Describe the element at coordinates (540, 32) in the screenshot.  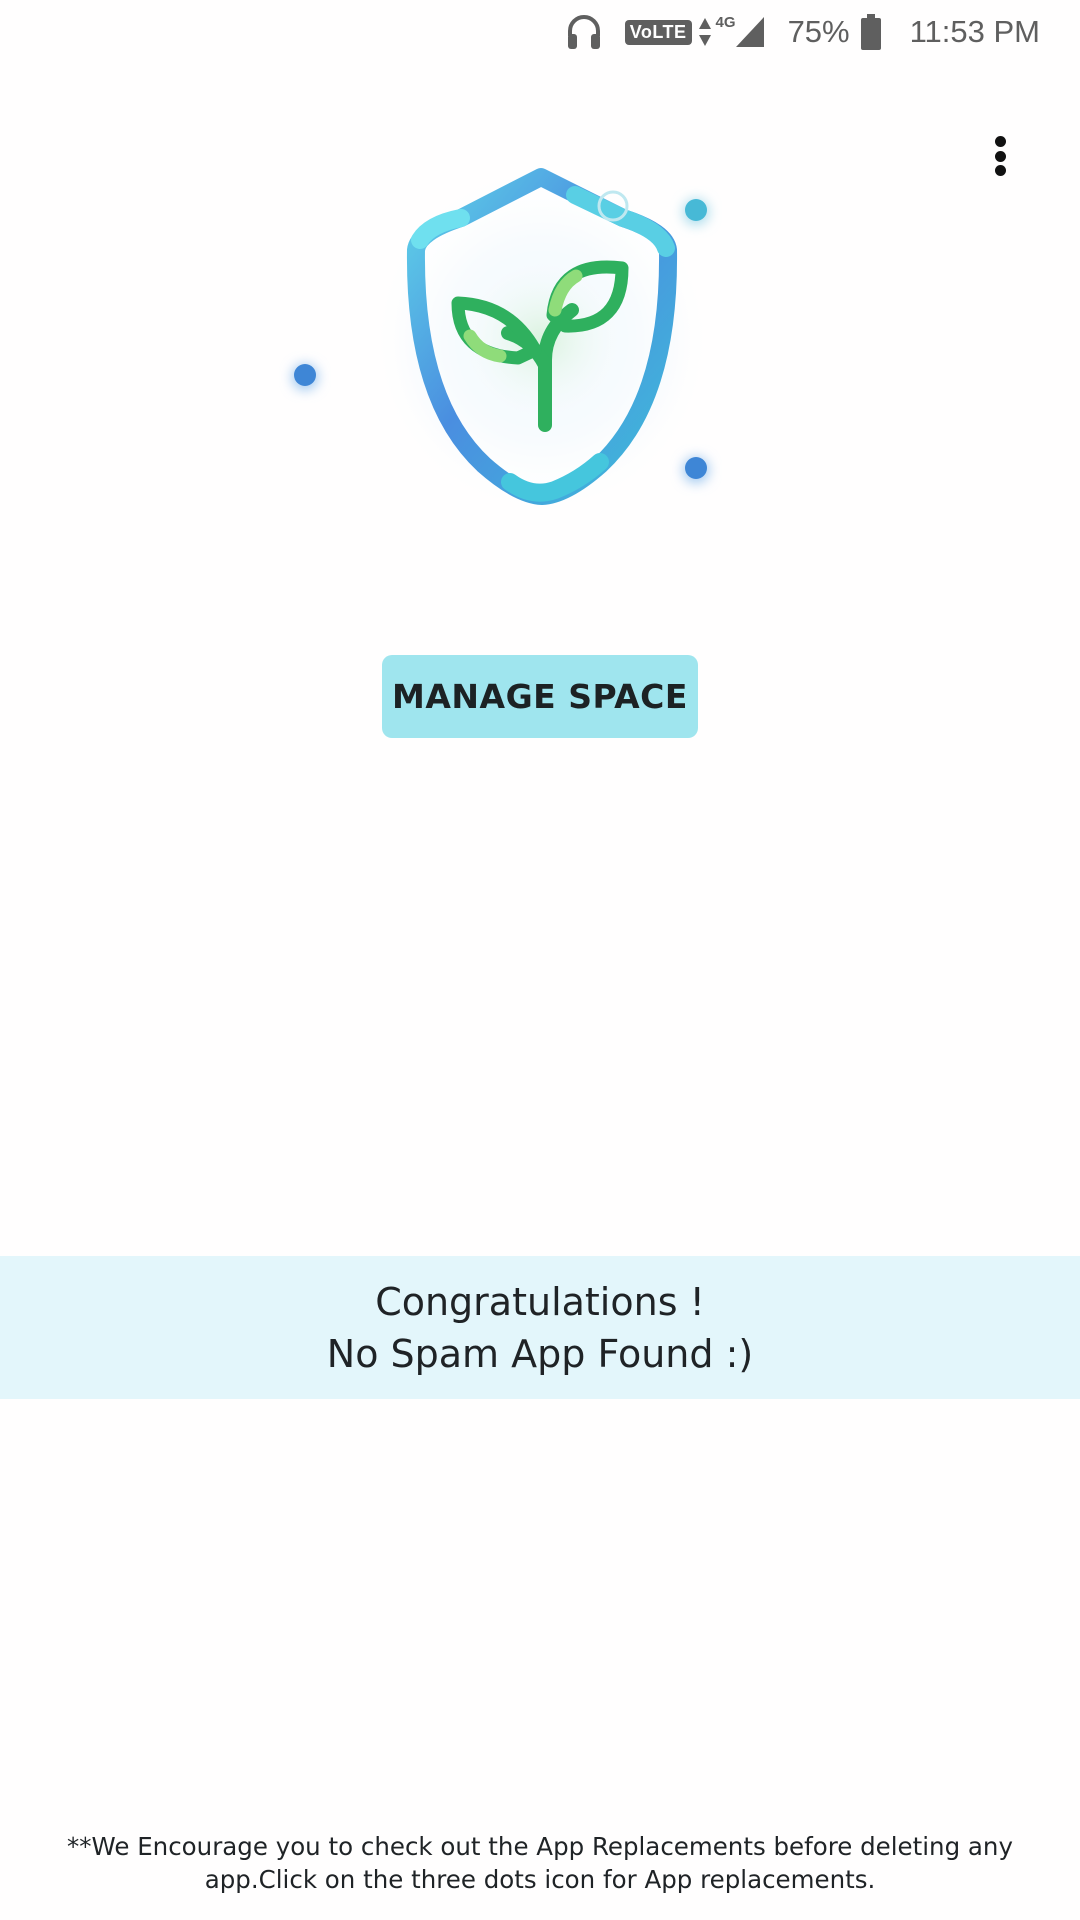
I see `status-bar: VoLTE 4G 75% 11:53 PM` at that location.